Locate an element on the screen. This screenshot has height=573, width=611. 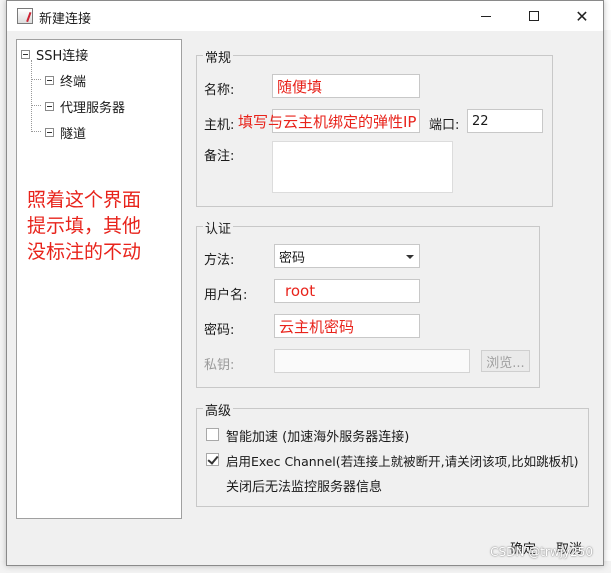
private-key-label: 私钥: is located at coordinates (219, 365).